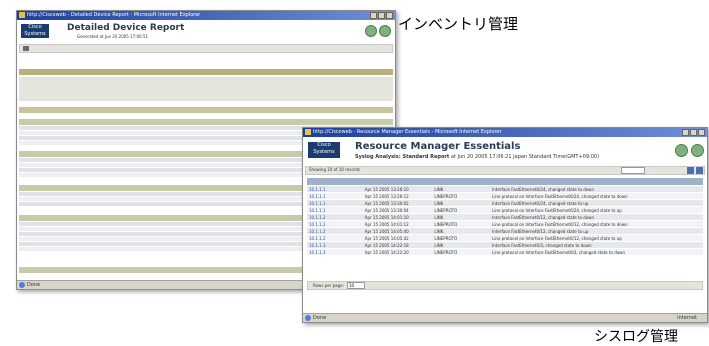 The image size is (709, 346). I want to click on report-name: Syslog Analysis: Standard Report, so click(402, 157).